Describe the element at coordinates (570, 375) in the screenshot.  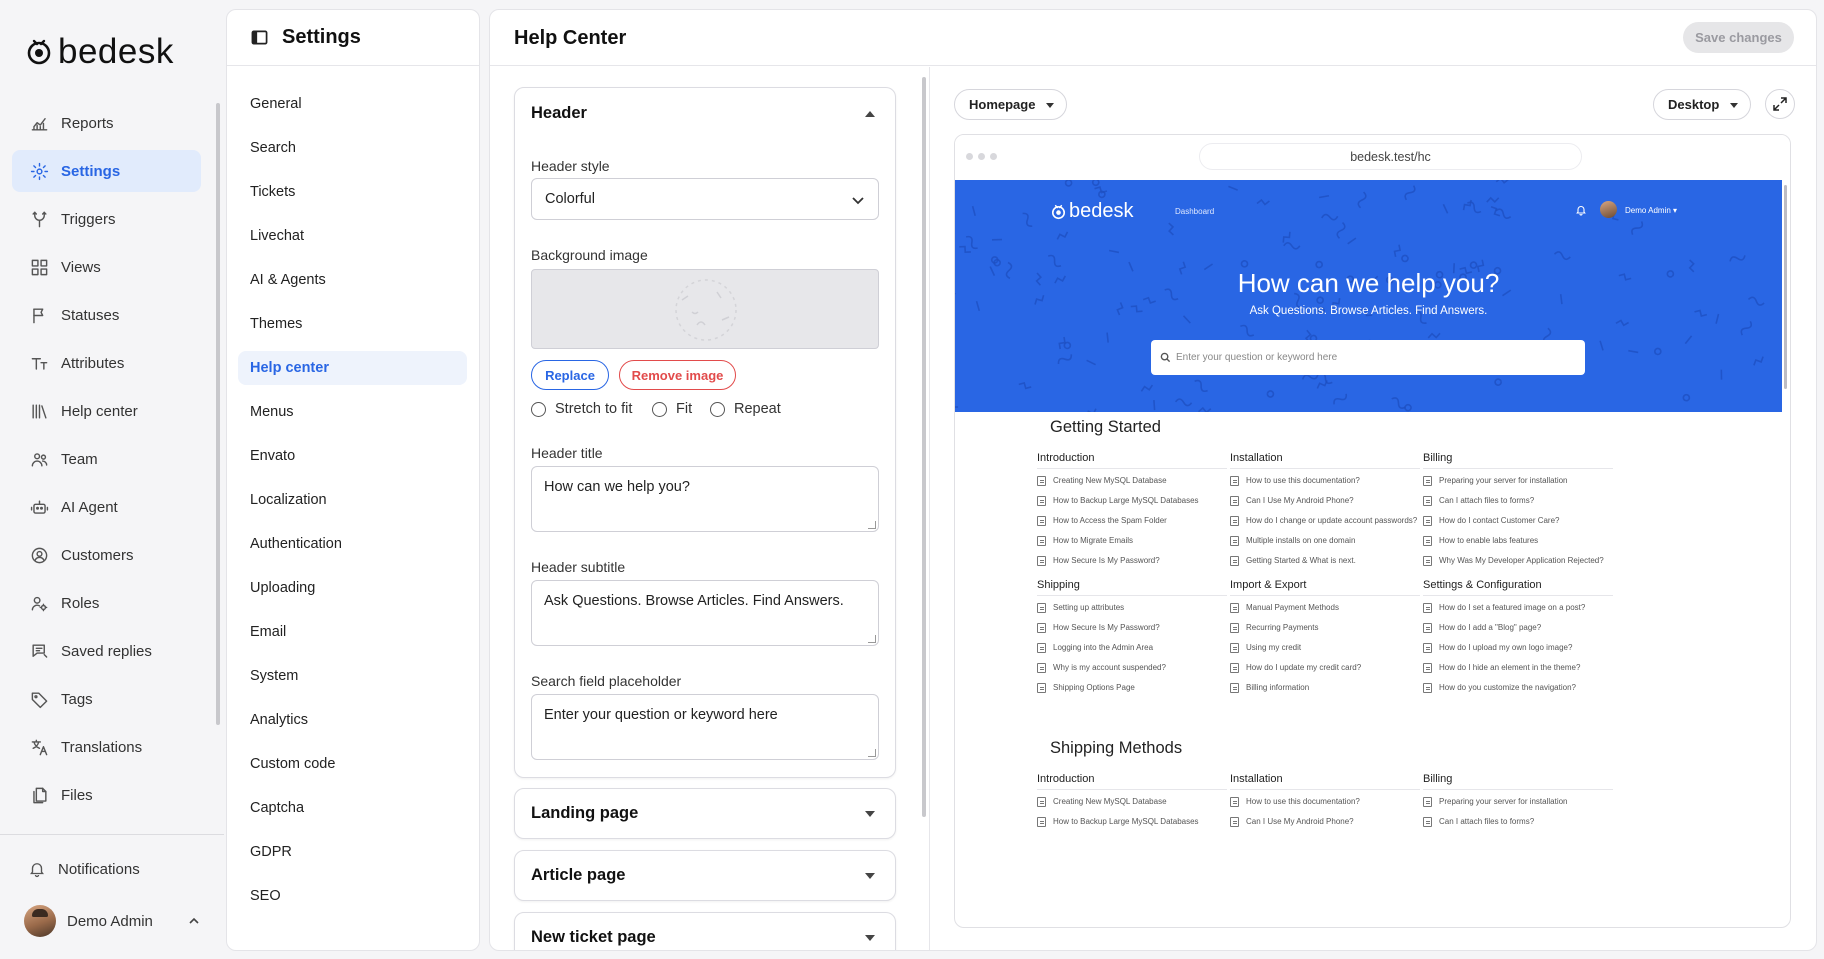
I see `replace-button: Replace` at that location.